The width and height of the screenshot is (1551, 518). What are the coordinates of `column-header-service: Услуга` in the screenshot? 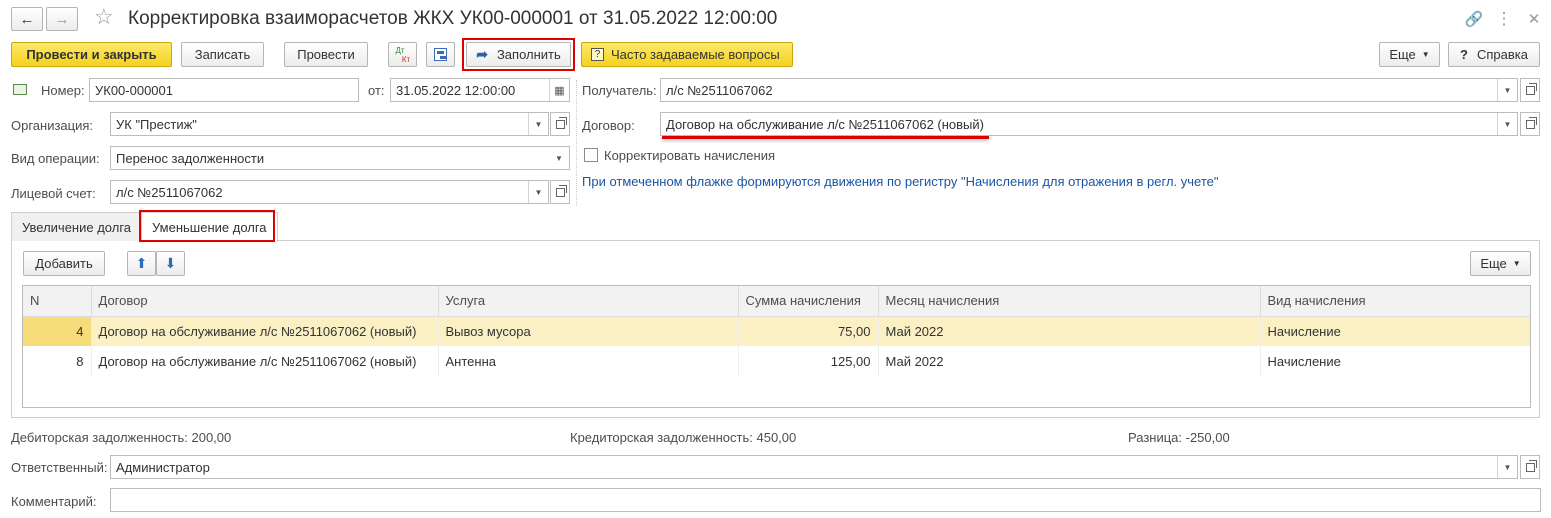 It's located at (588, 301).